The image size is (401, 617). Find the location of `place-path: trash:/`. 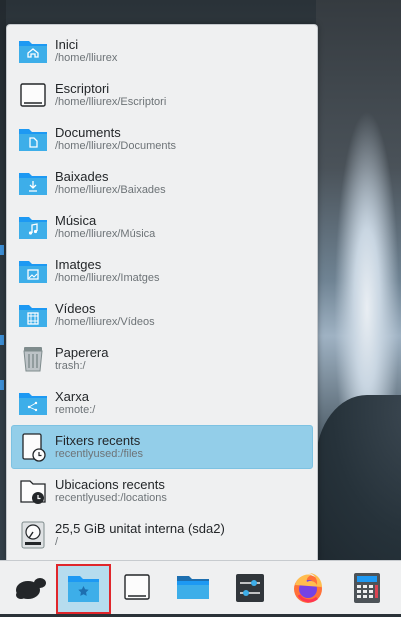

place-path: trash:/ is located at coordinates (70, 366).